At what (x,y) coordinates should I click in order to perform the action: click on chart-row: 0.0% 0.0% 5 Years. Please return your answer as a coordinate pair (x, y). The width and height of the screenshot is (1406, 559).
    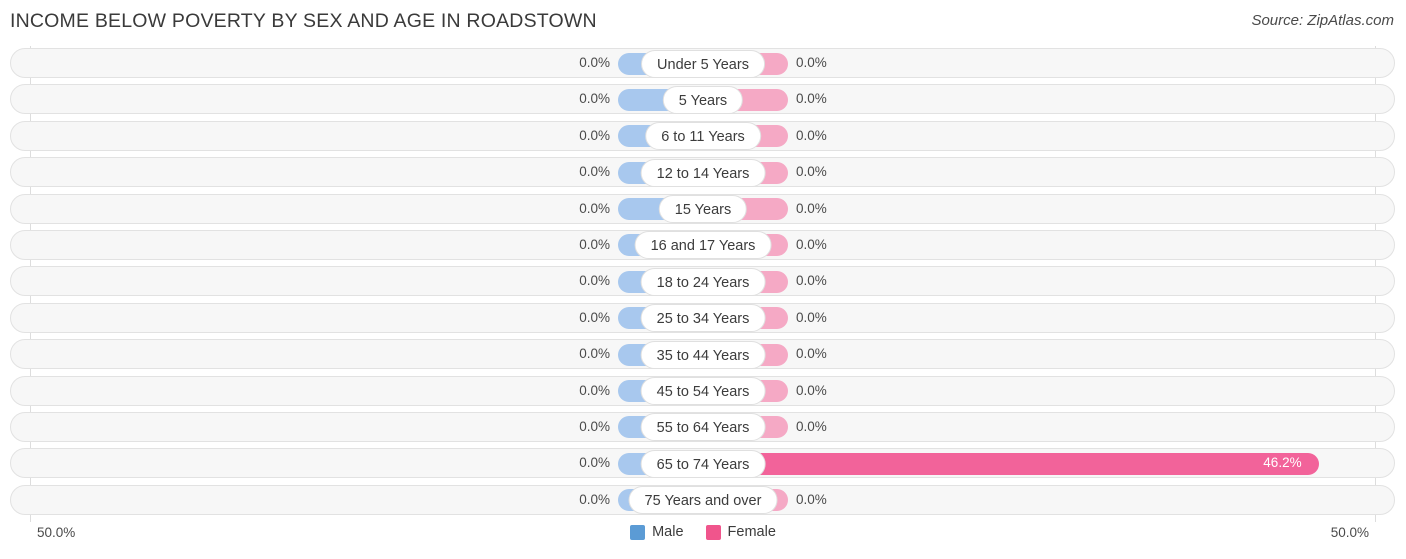
    Looking at the image, I should click on (703, 100).